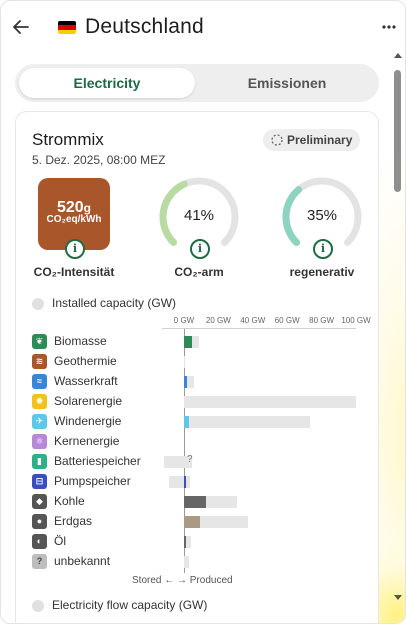 This screenshot has width=406, height=624. Describe the element at coordinates (39, 401) in the screenshot. I see `sun-icon: ✺` at that location.